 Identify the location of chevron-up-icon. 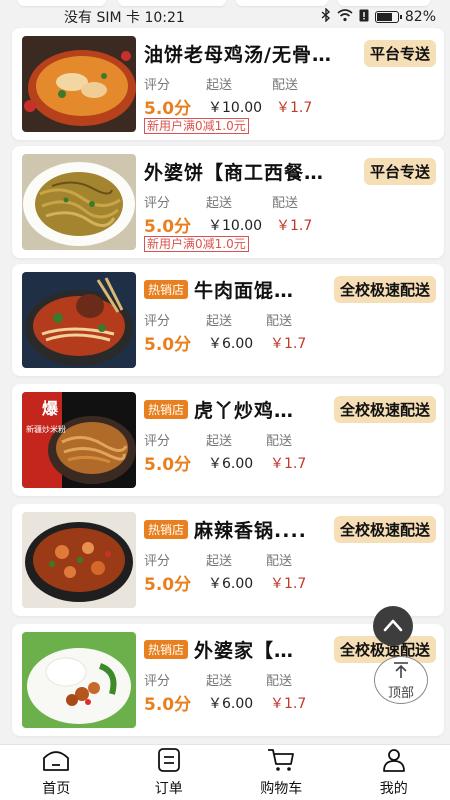
(393, 626).